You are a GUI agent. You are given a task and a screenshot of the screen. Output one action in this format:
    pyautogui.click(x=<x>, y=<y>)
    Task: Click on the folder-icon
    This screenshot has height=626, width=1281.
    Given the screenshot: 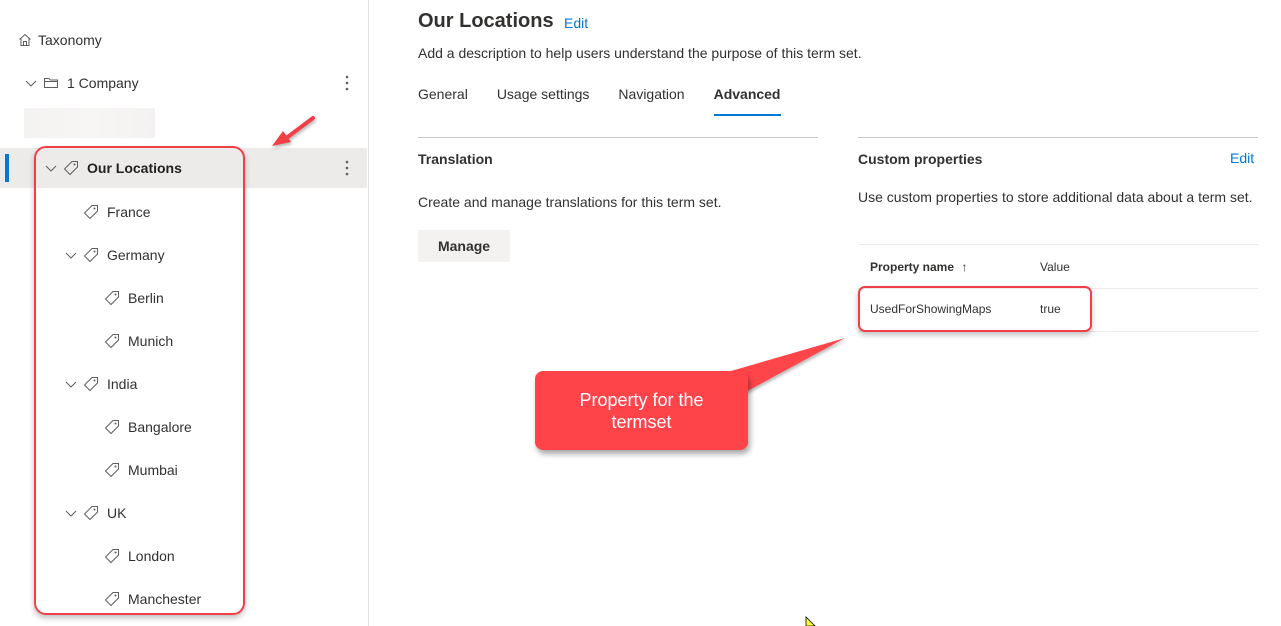 What is the action you would take?
    pyautogui.click(x=51, y=83)
    